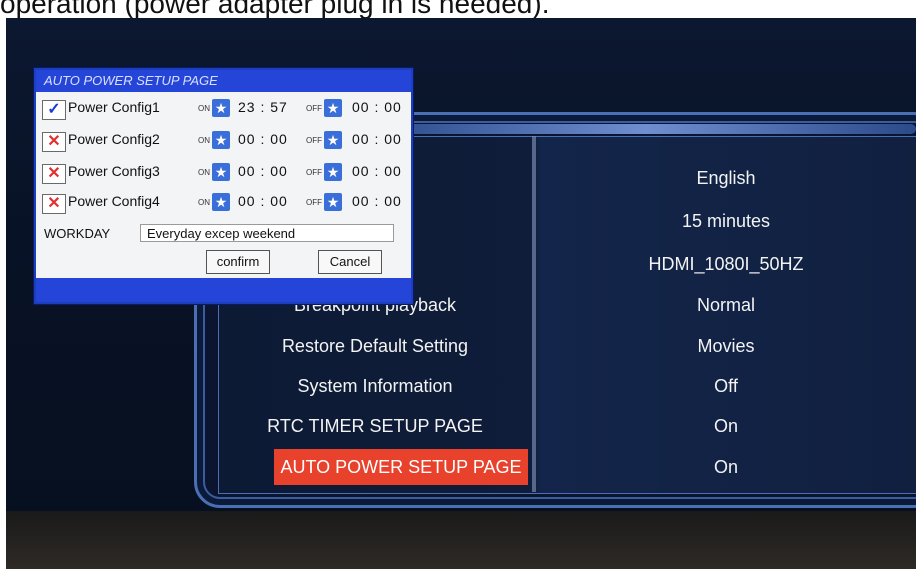 This screenshot has height=569, width=916. What do you see at coordinates (375, 426) in the screenshot?
I see `menu-item-rtc-timer: RTC TIMER SETUP PAGE` at bounding box center [375, 426].